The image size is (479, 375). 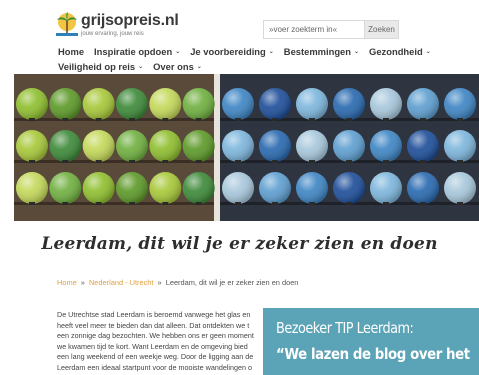 I want to click on breadcrumb-home: Home, so click(x=67, y=282).